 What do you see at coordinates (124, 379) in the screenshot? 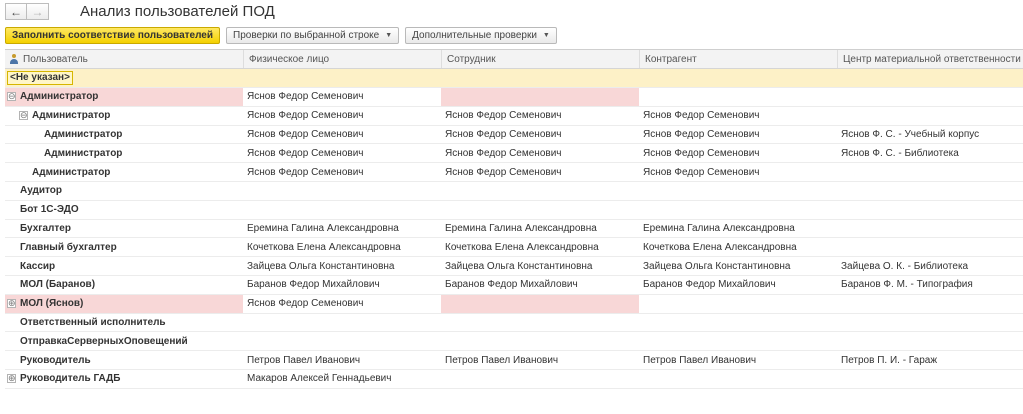
I see `cell-user: ⊕ Руководитель ГАДБ` at bounding box center [124, 379].